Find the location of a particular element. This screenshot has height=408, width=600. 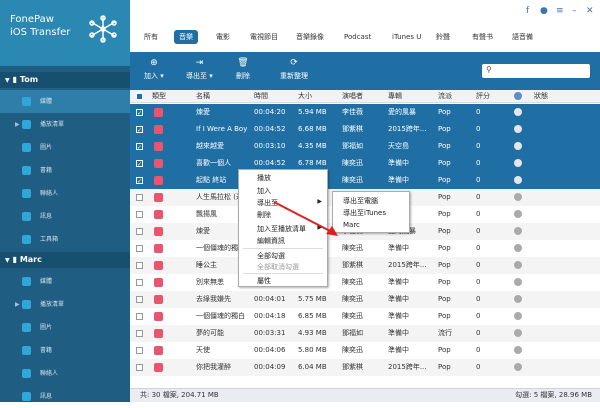

cell-time: 00:04:18 is located at coordinates (270, 316).